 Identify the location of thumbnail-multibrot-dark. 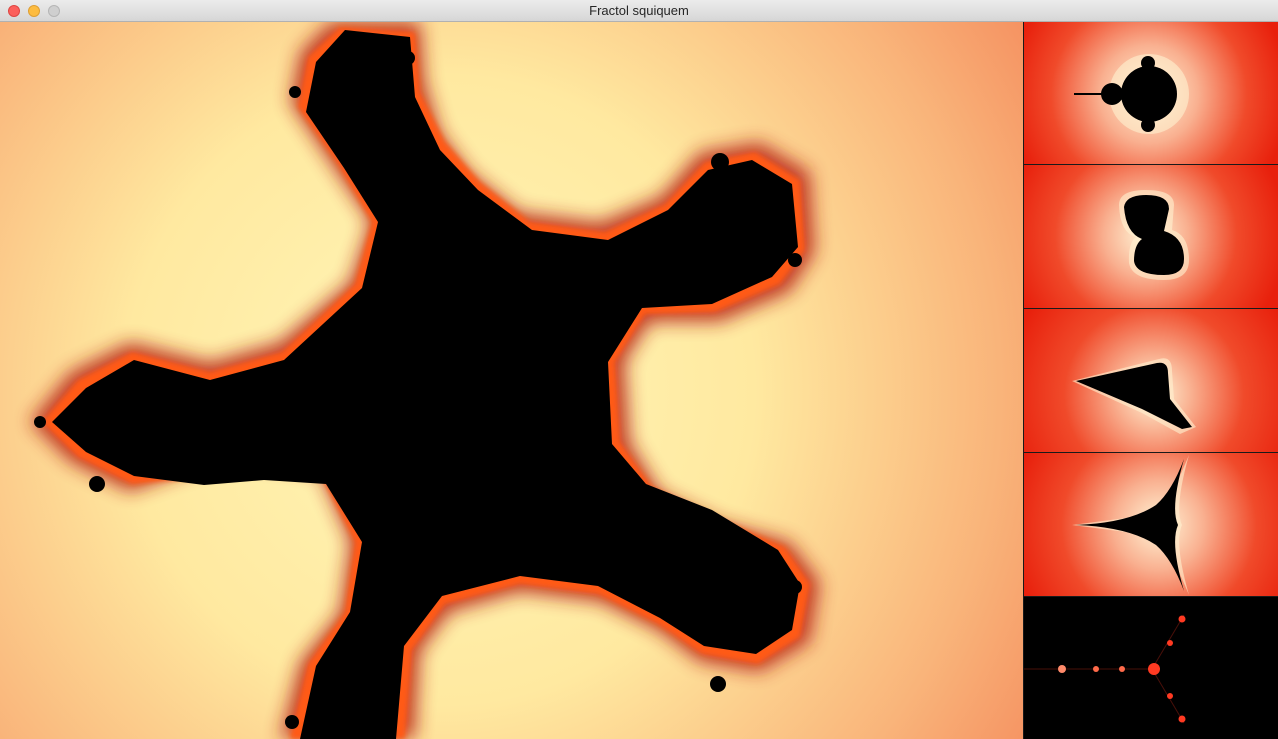
(1151, 668).